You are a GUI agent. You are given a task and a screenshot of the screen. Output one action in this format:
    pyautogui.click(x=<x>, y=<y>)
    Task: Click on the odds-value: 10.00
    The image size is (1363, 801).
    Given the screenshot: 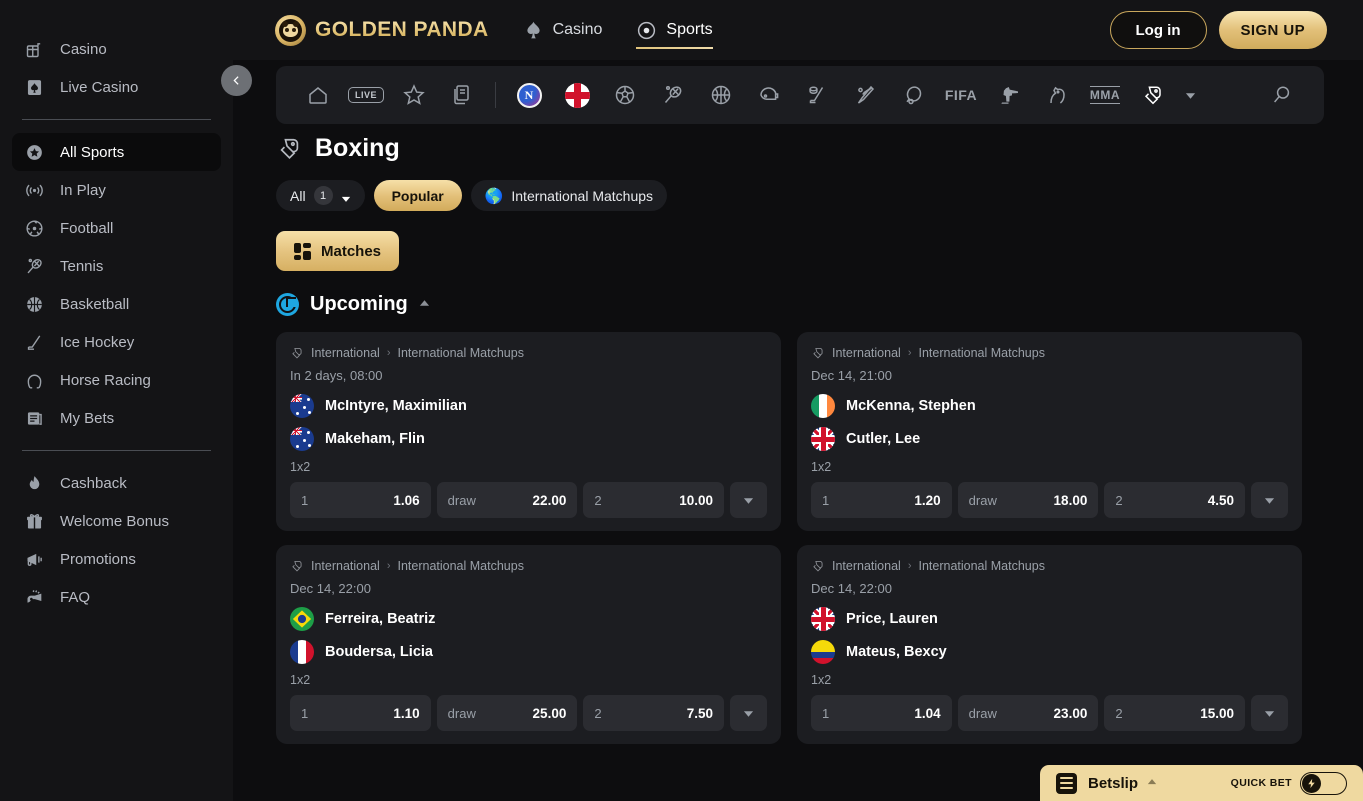 What is the action you would take?
    pyautogui.click(x=696, y=500)
    